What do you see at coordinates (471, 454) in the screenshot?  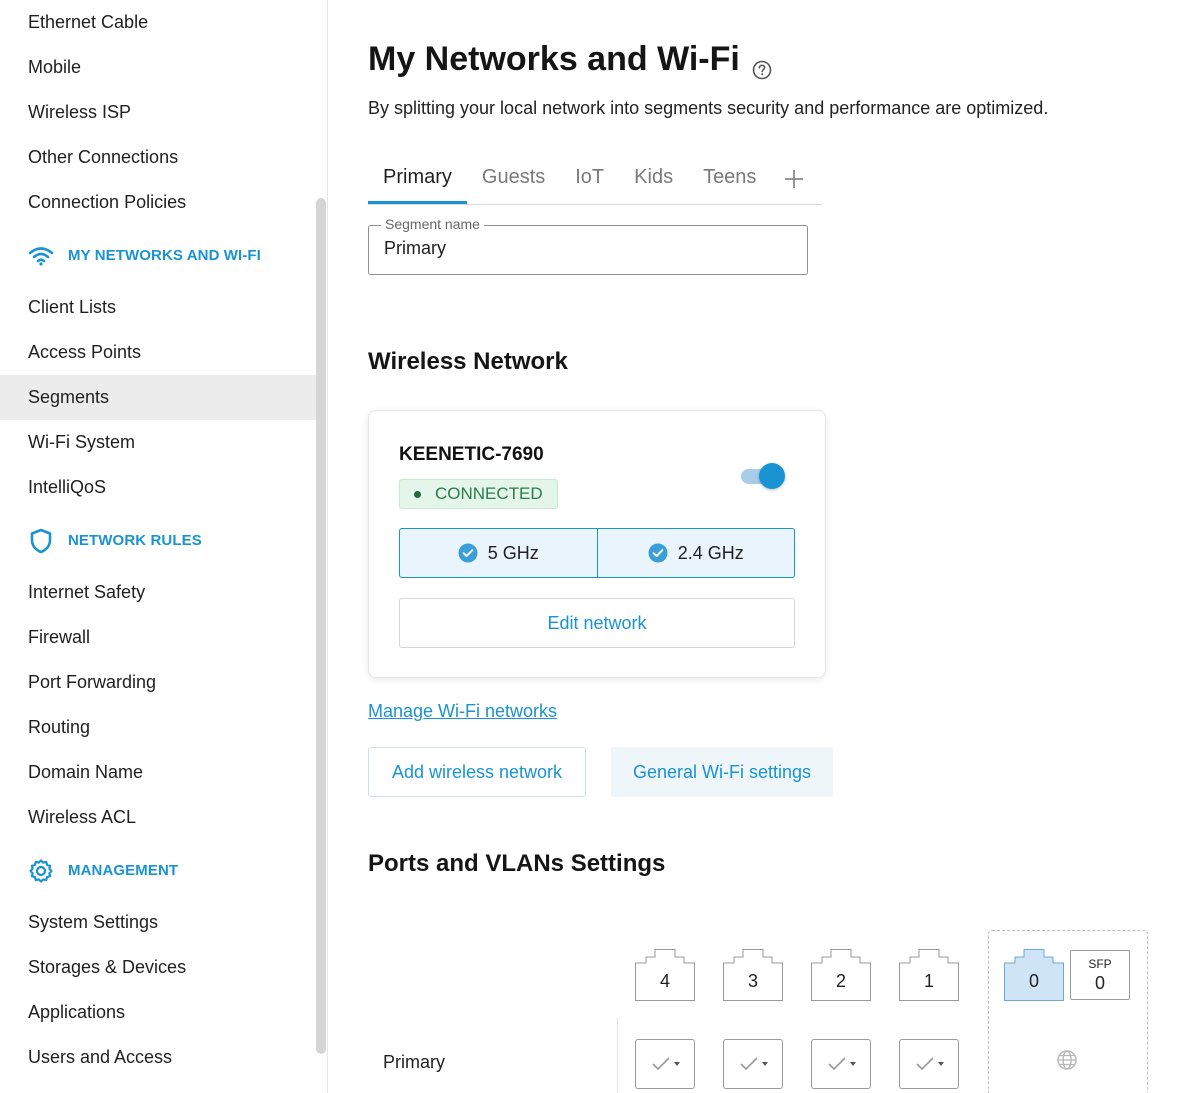 I see `network-name: KEENETIC-7690` at bounding box center [471, 454].